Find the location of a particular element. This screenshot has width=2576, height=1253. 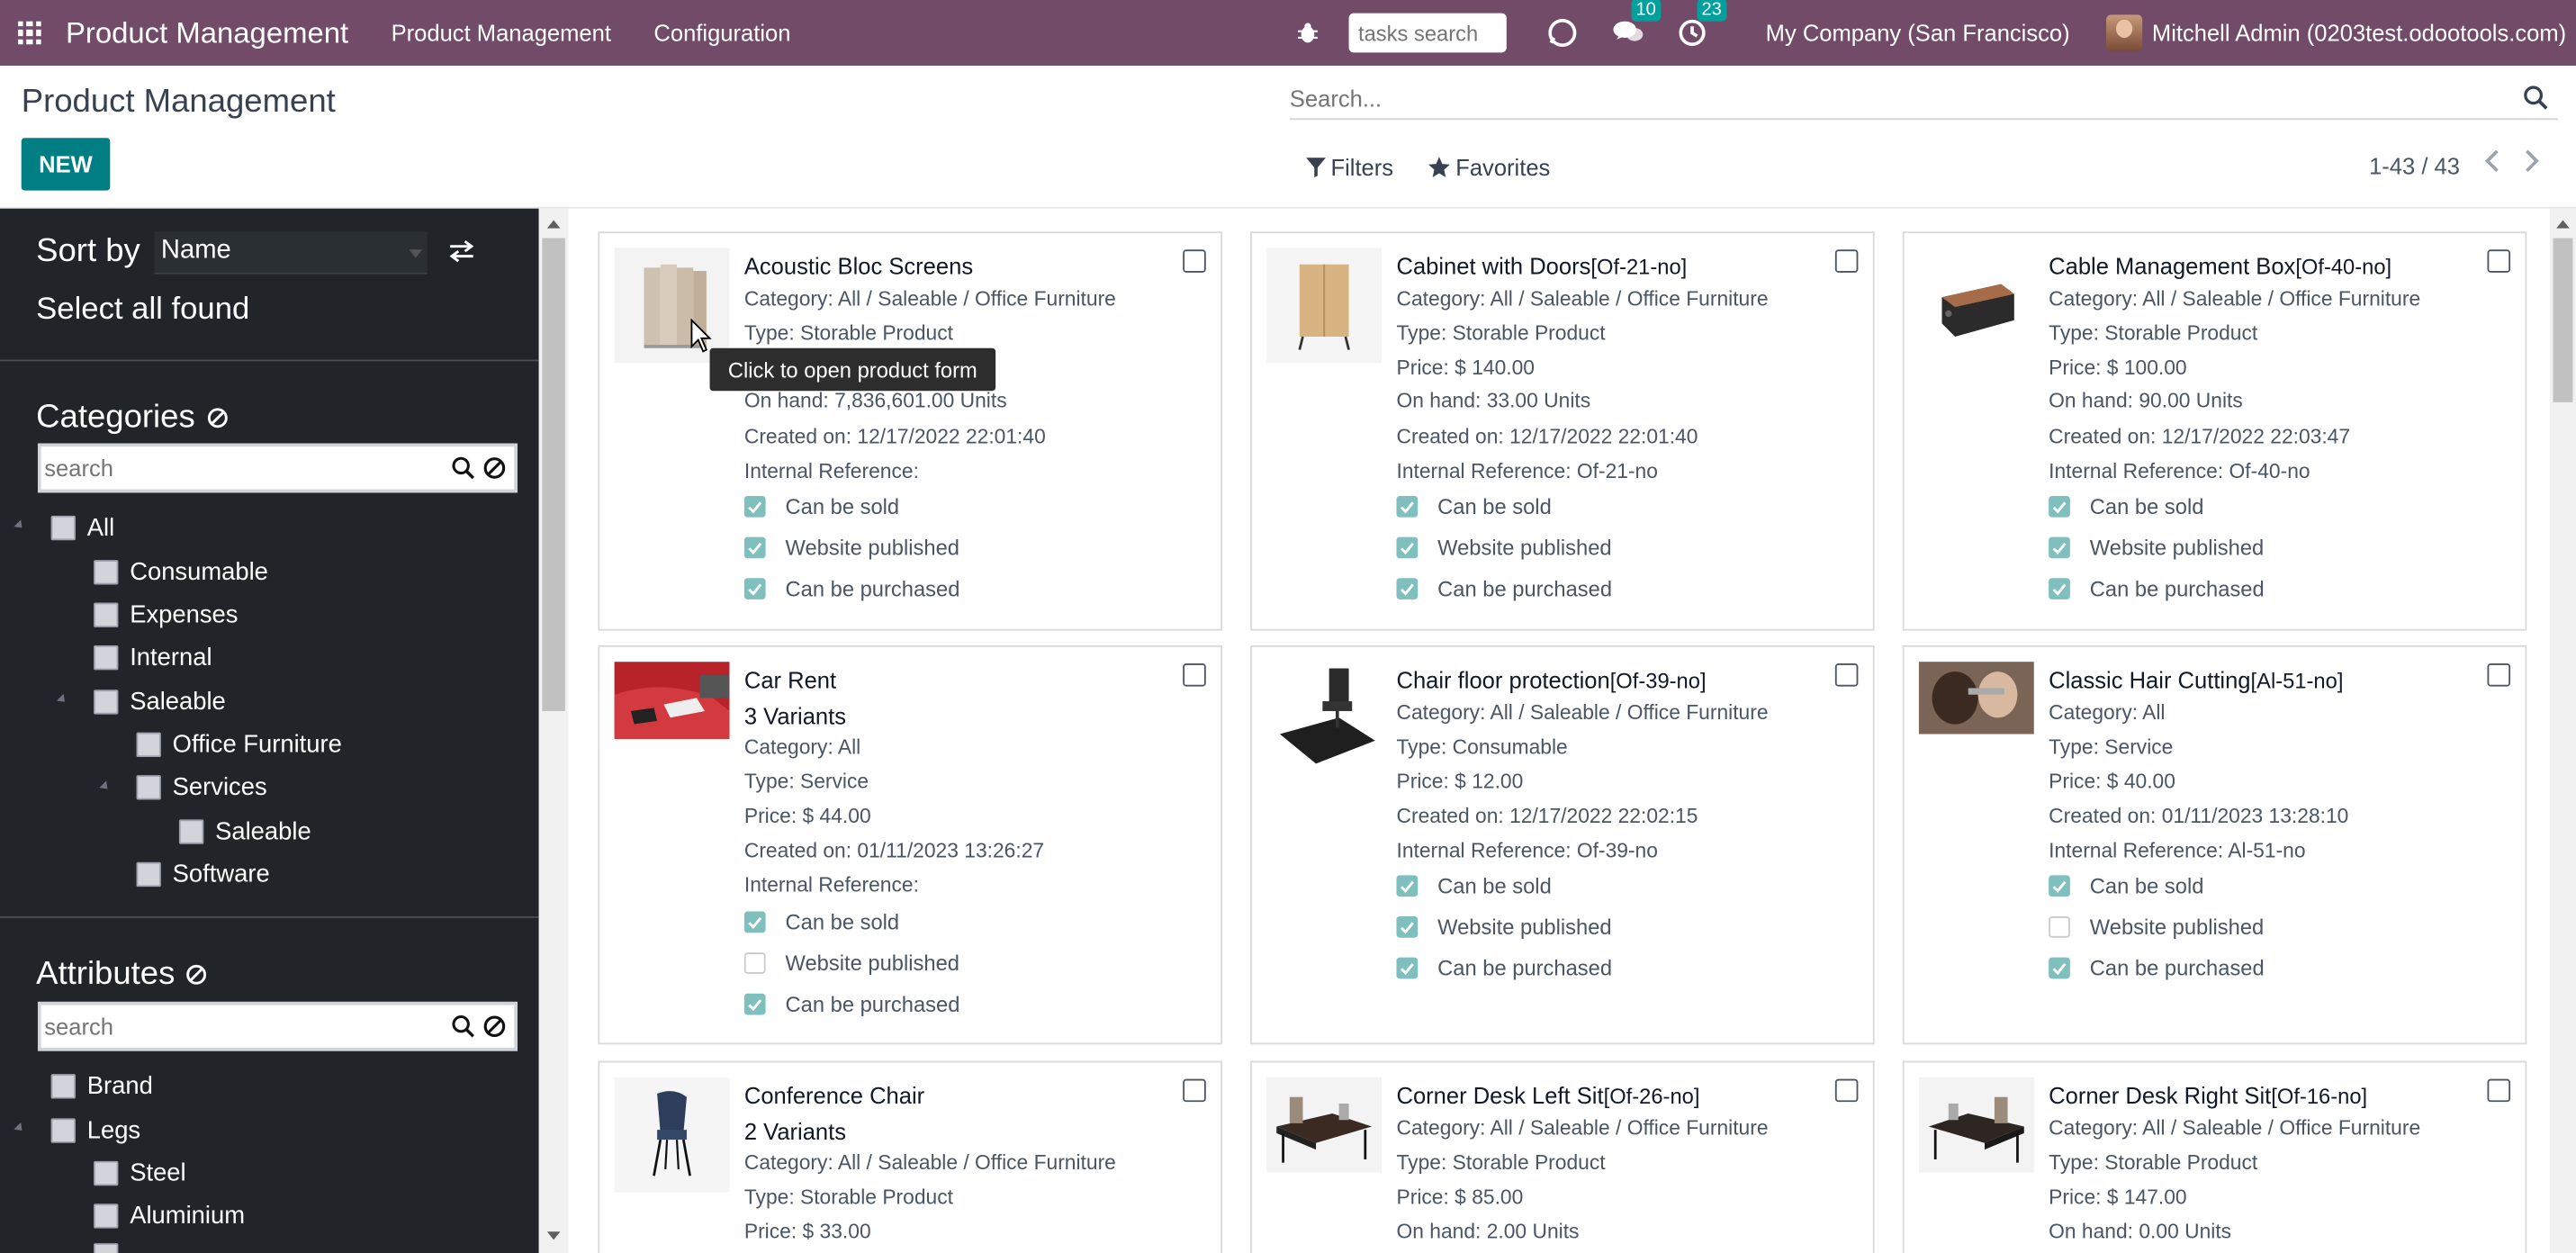

product-name: Cable Management Box[Of-40-no] is located at coordinates (2220, 266).